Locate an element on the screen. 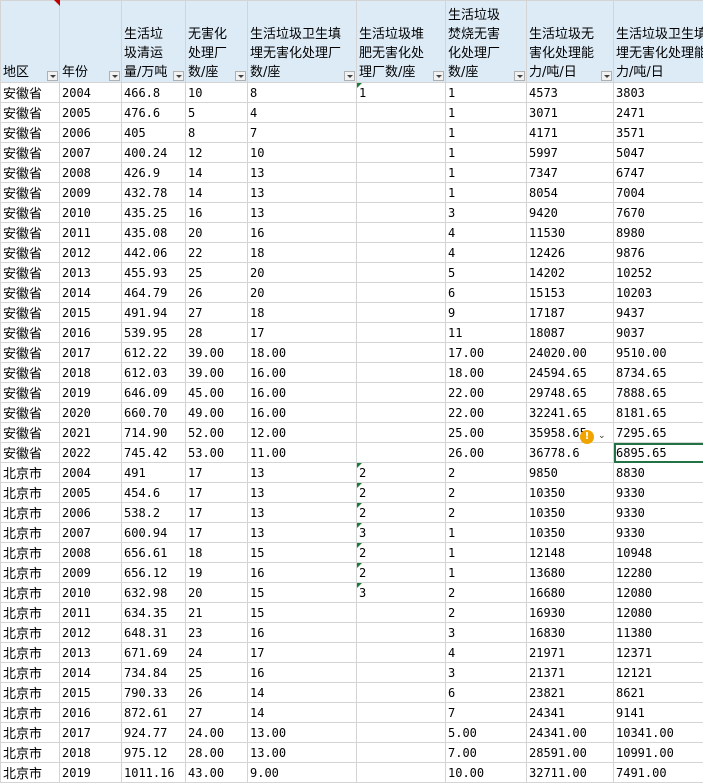 The height and width of the screenshot is (783, 703). cell-plants: 24 is located at coordinates (217, 653).